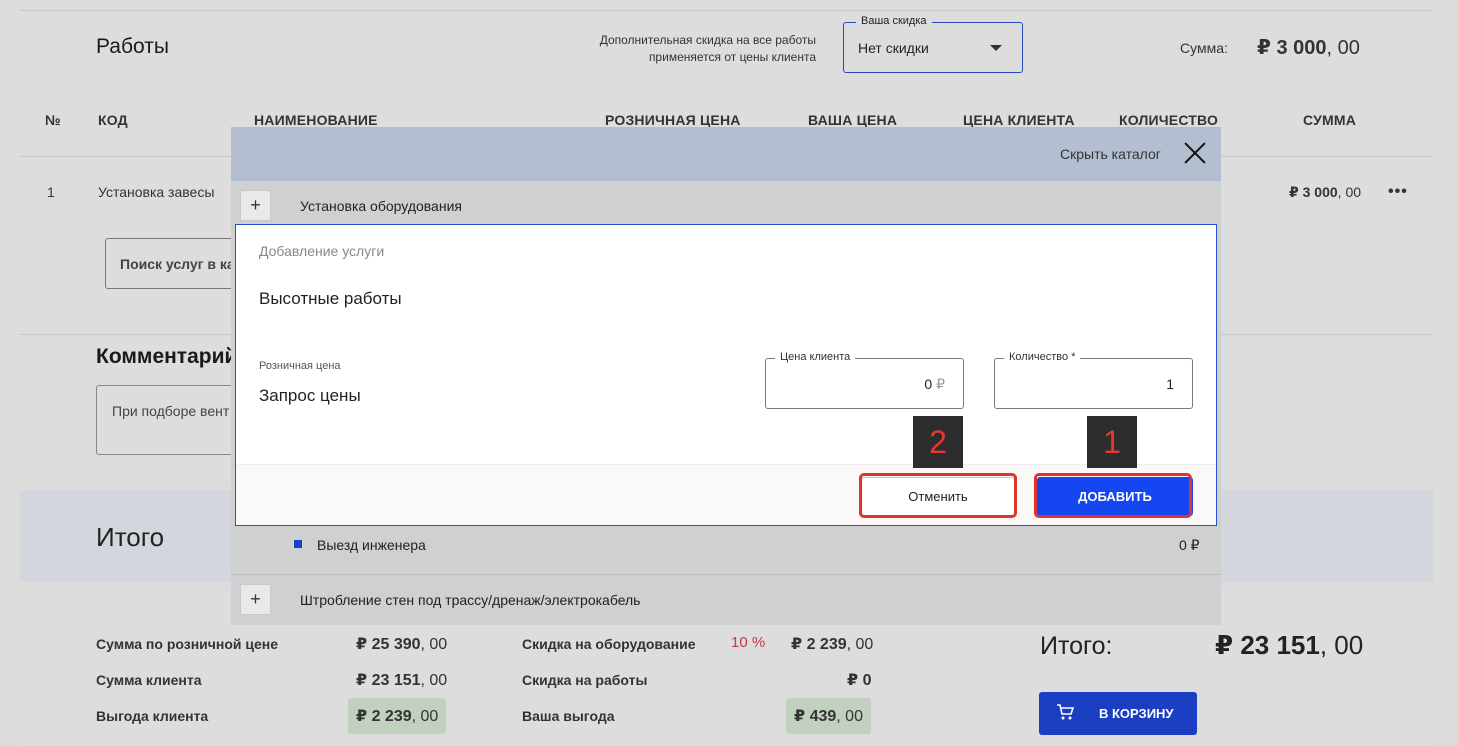 This screenshot has width=1458, height=746. Describe the element at coordinates (1169, 120) in the screenshot. I see `col-quantity: КОЛИЧЕСТВО` at that location.